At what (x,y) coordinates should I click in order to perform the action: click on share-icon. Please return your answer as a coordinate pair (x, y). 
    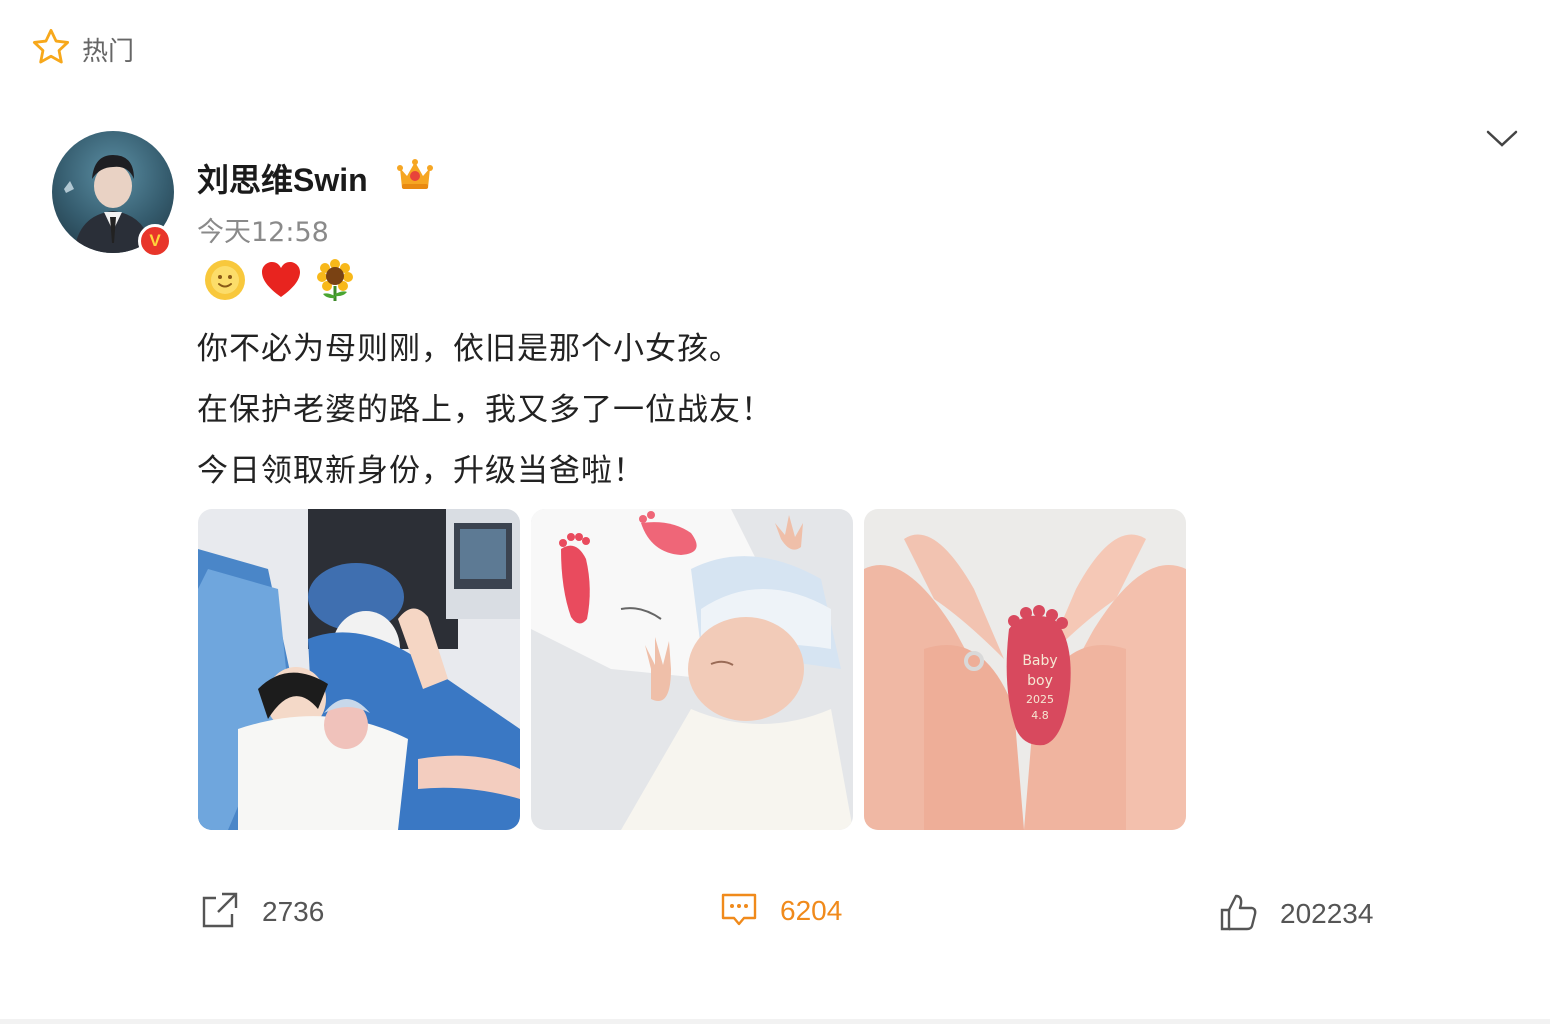
    Looking at the image, I should click on (220, 912).